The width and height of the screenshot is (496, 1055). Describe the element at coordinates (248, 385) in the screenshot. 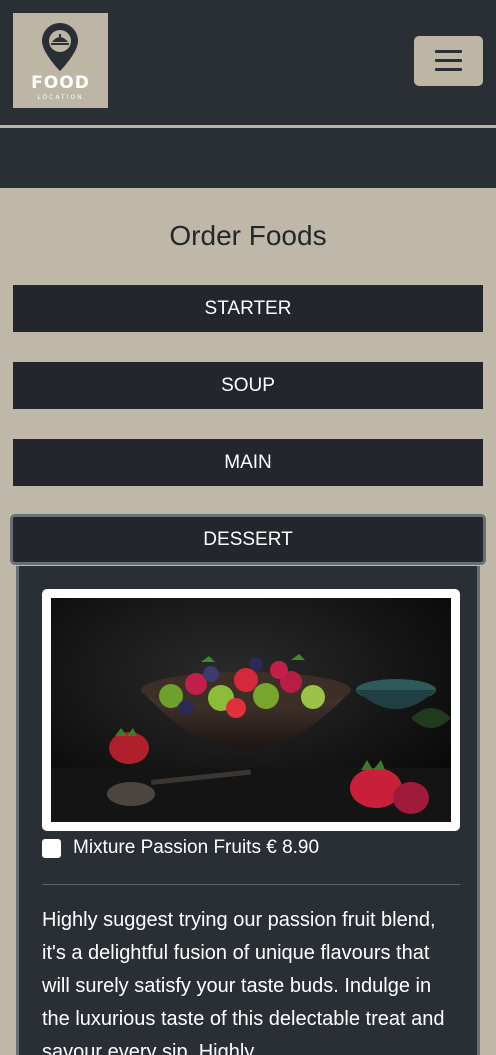

I see `category-soup-button: SOUP` at that location.